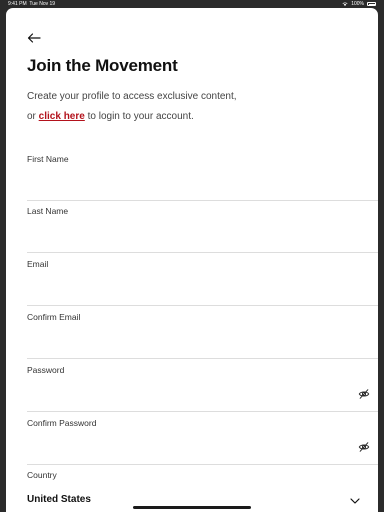 Image resolution: width=384 pixels, height=512 pixels. What do you see at coordinates (355, 501) in the screenshot?
I see `chevron-down-icon` at bounding box center [355, 501].